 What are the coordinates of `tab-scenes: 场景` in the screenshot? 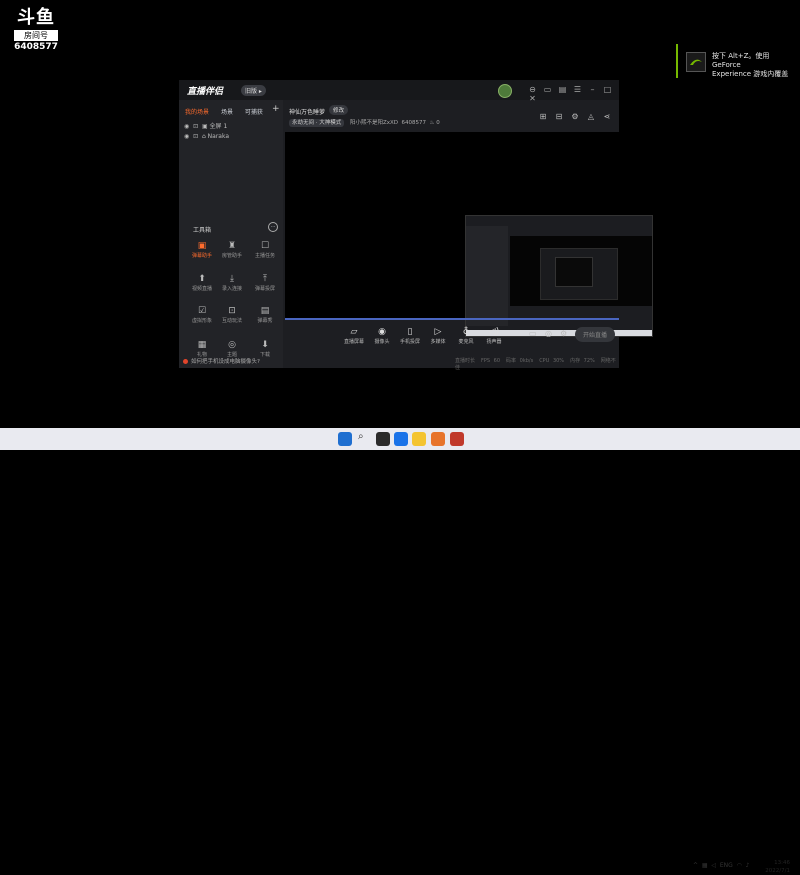 It's located at (227, 112).